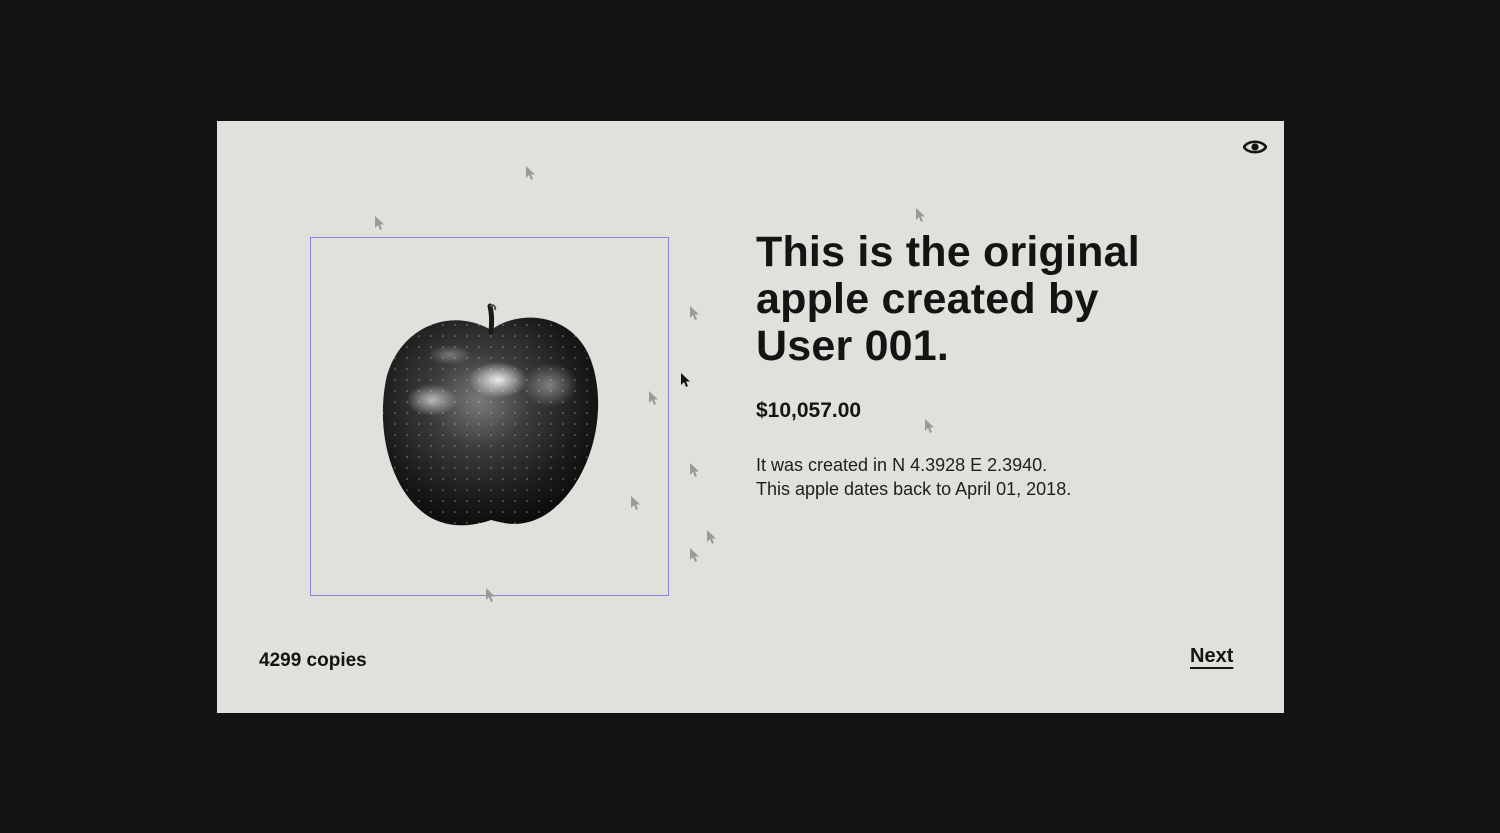 Image resolution: width=1500 pixels, height=833 pixels. Describe the element at coordinates (1255, 147) in the screenshot. I see `eye-icon` at that location.